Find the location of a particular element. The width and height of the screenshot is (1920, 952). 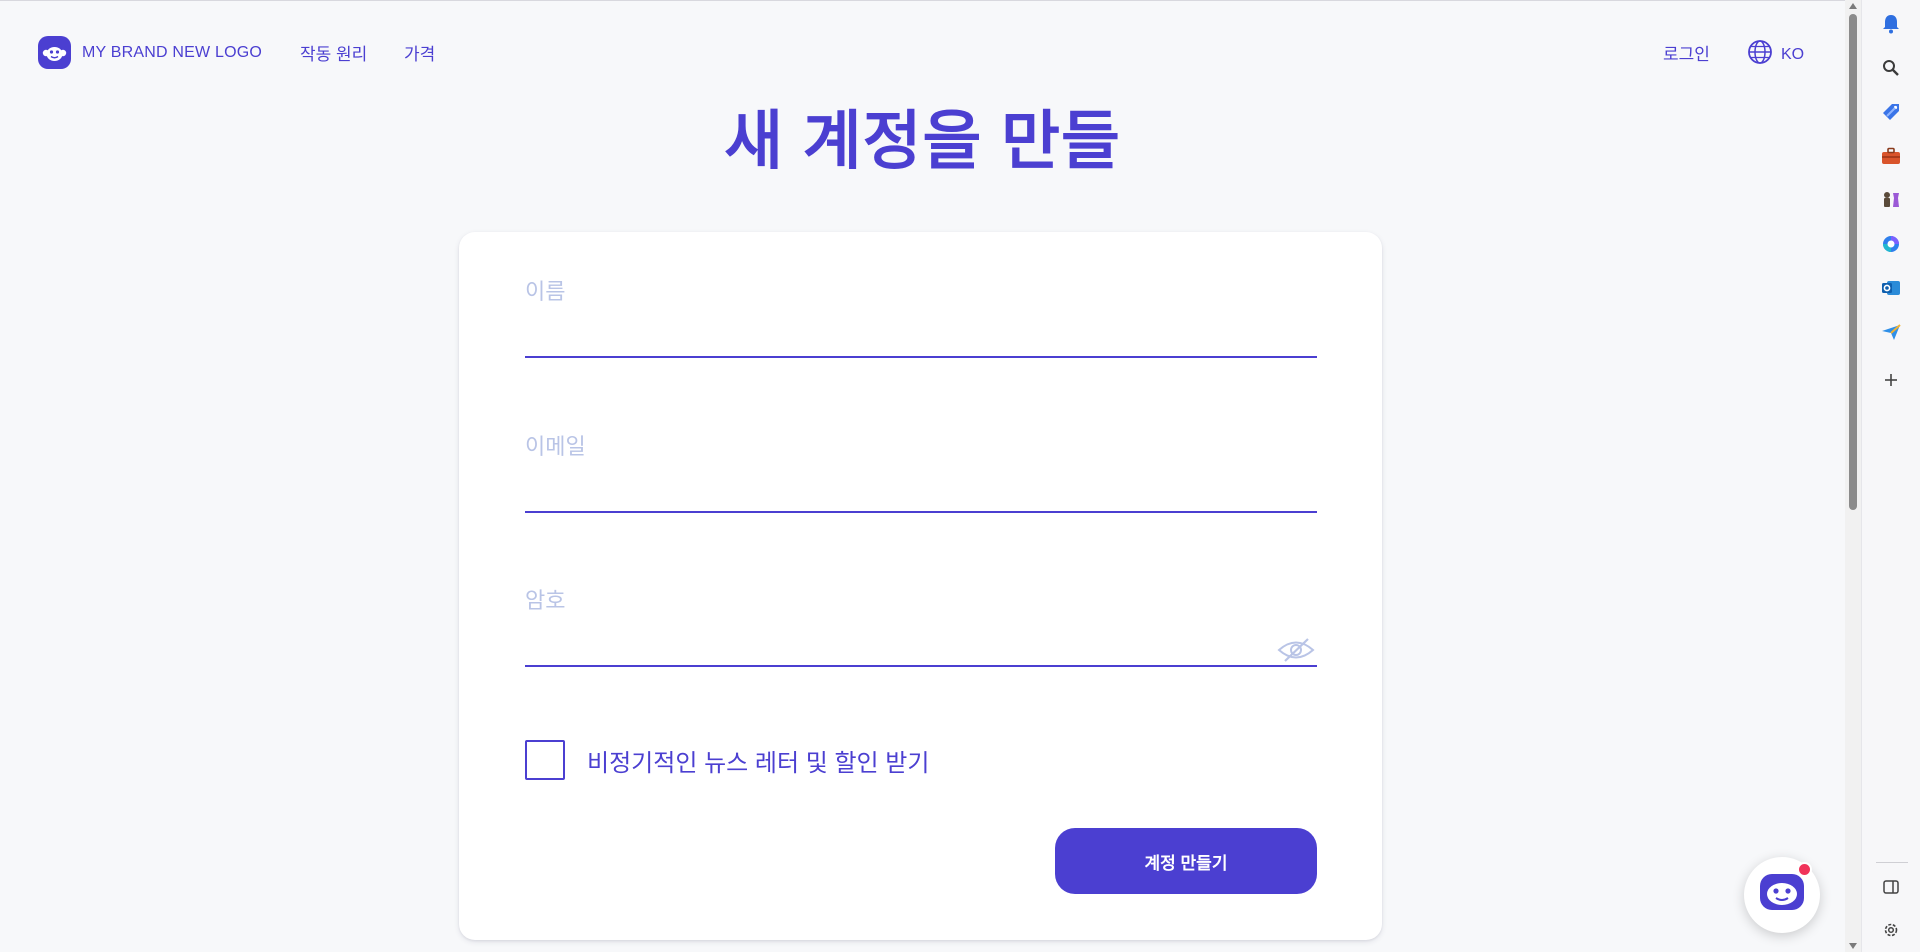

sidebar-divider is located at coordinates (1892, 862).